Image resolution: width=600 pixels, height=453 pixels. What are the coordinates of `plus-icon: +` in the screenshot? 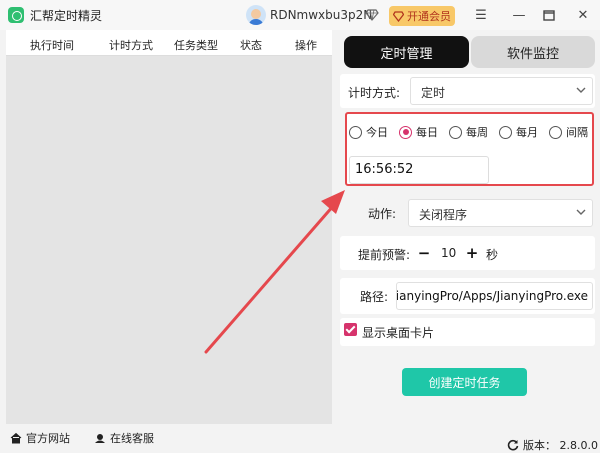 It's located at (472, 253).